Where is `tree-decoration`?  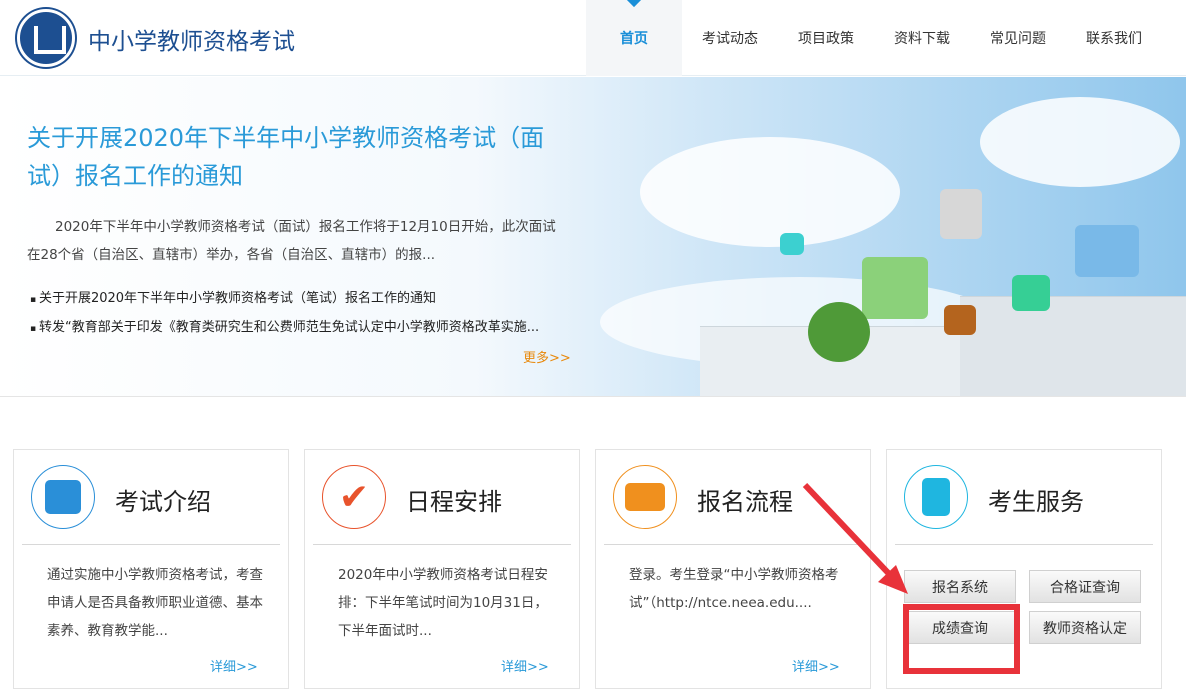 tree-decoration is located at coordinates (839, 332).